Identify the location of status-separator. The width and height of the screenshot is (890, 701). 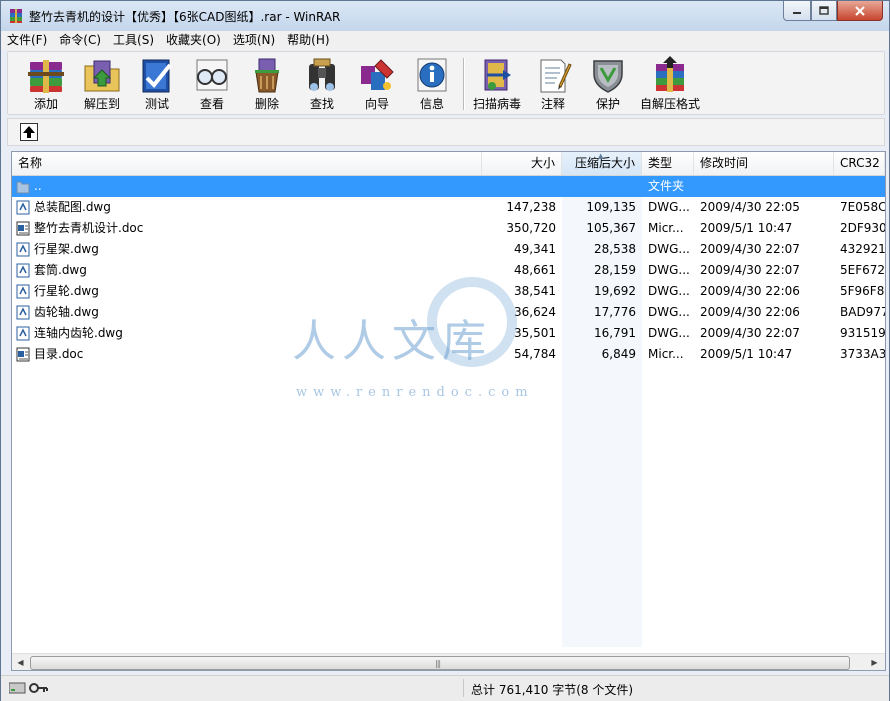
(463, 688).